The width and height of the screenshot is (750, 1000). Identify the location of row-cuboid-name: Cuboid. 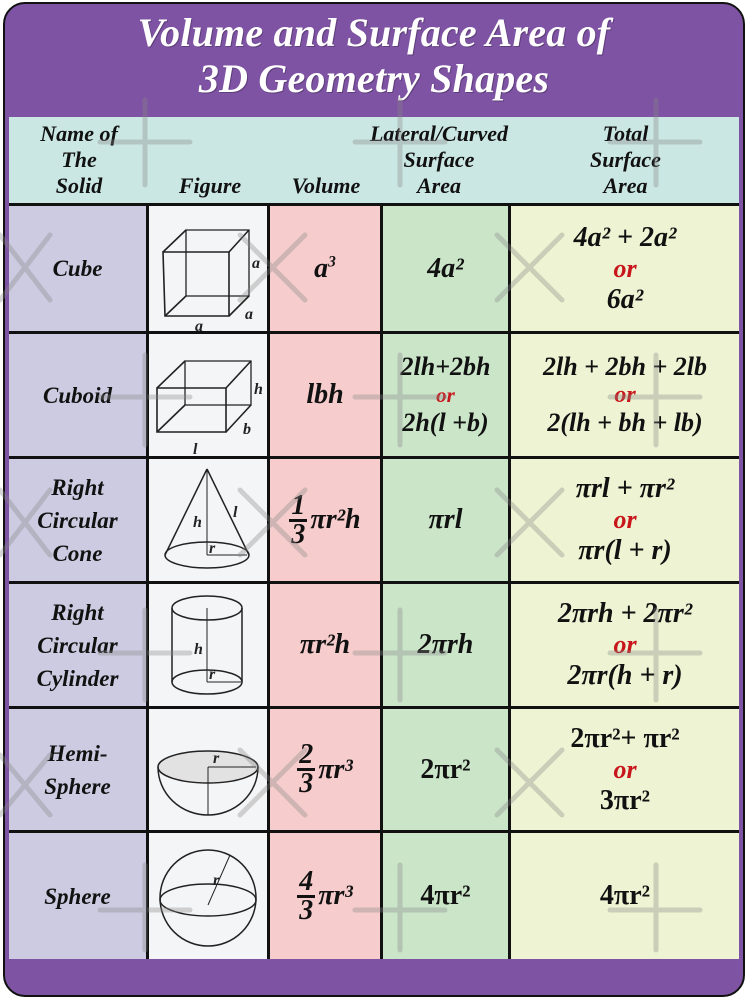
(77, 395).